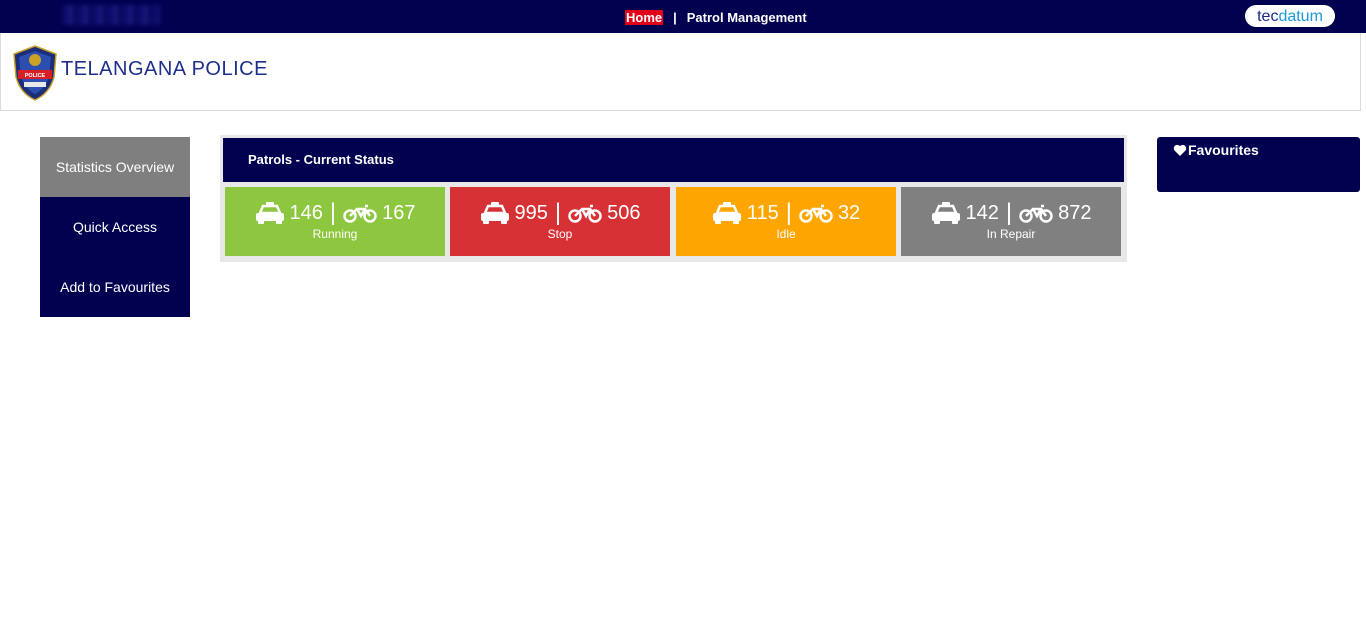  I want to click on status-tile-running: 146 | 167 Running, so click(335, 221).